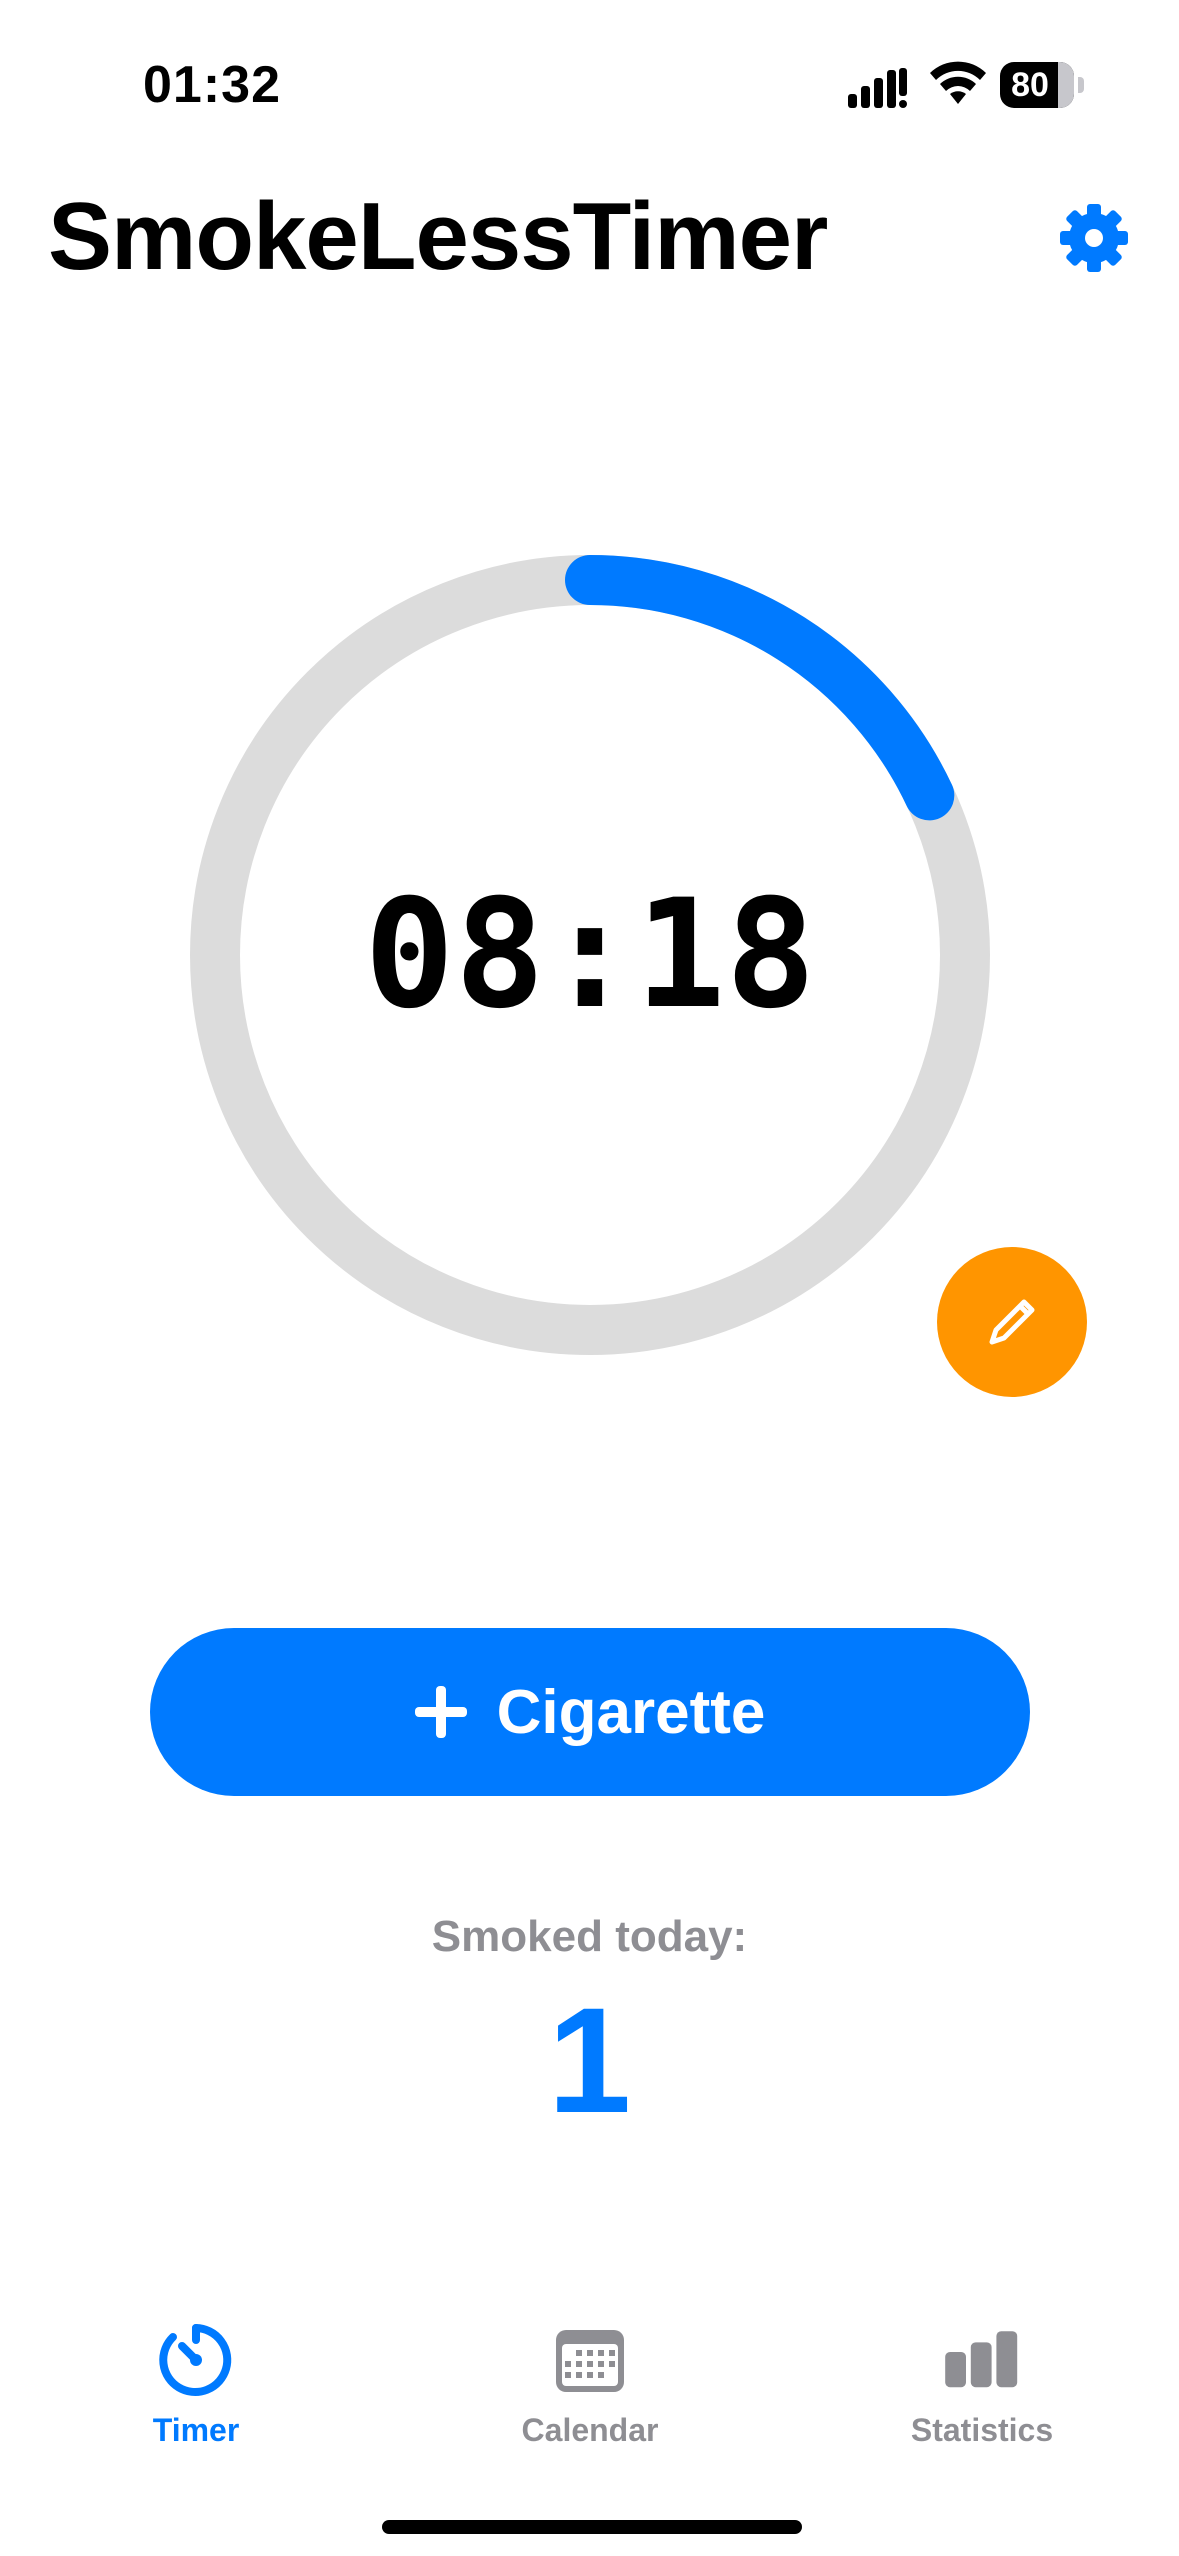 This screenshot has width=1179, height=2556. What do you see at coordinates (590, 2430) in the screenshot?
I see `tab-calendar-label: Calendar` at bounding box center [590, 2430].